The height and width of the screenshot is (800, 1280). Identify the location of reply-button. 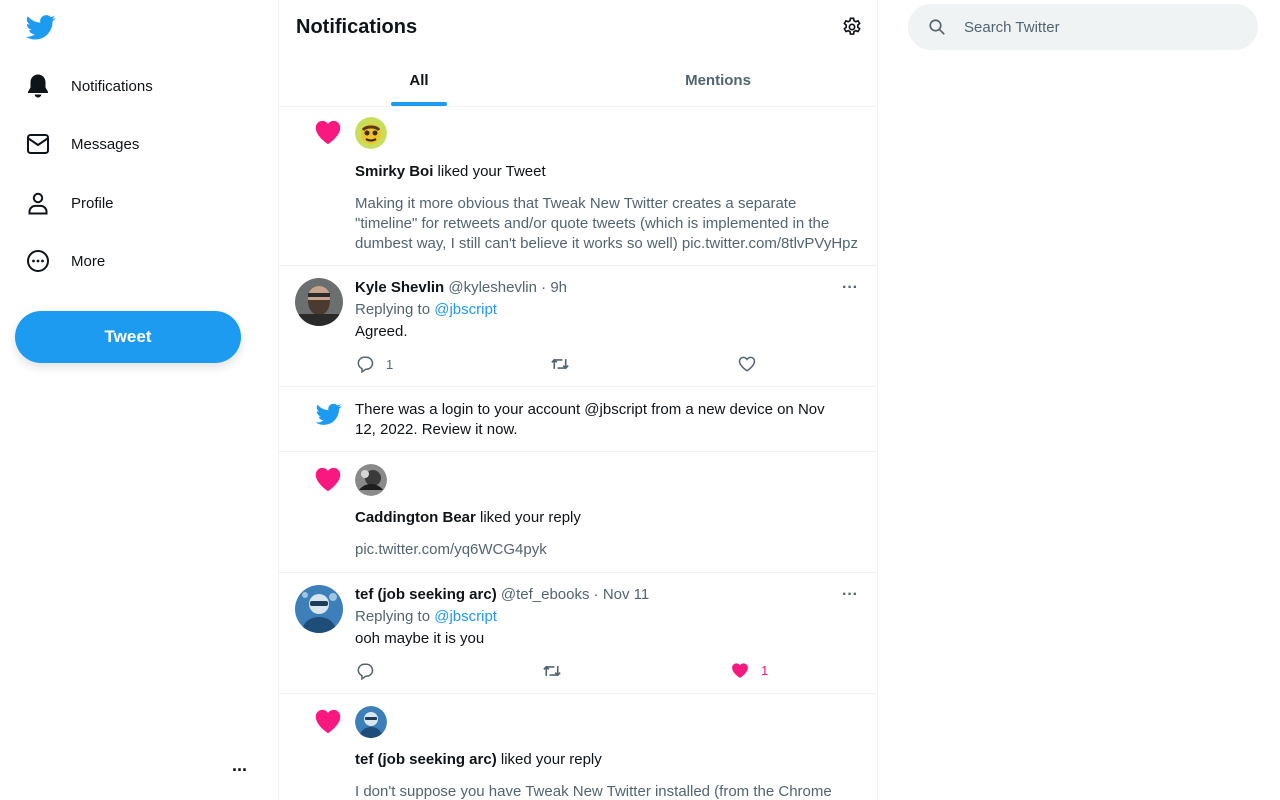
(365, 671).